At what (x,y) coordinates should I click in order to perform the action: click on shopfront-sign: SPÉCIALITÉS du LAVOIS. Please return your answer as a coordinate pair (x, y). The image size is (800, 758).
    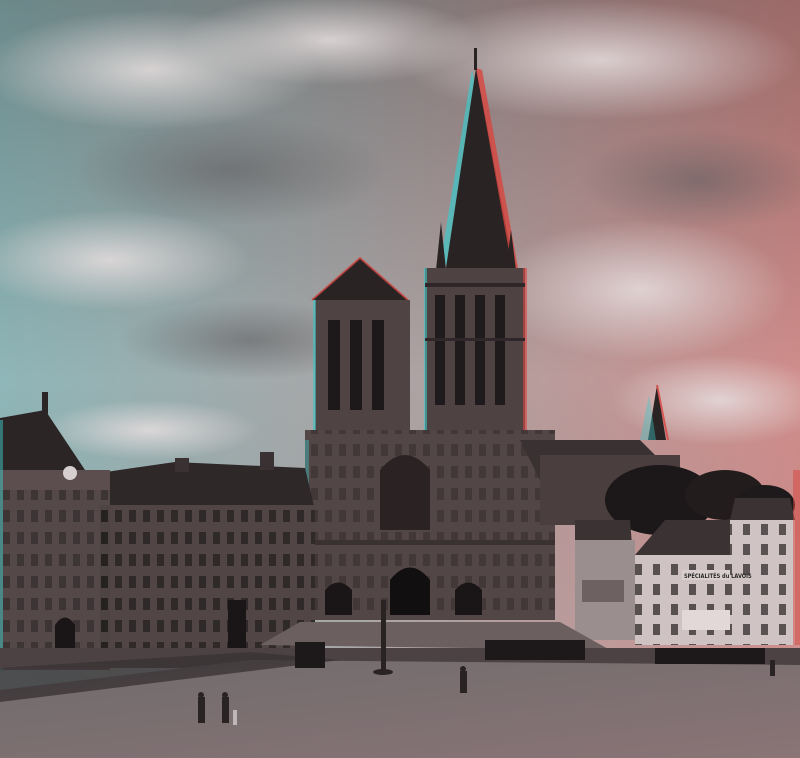
    Looking at the image, I should click on (718, 576).